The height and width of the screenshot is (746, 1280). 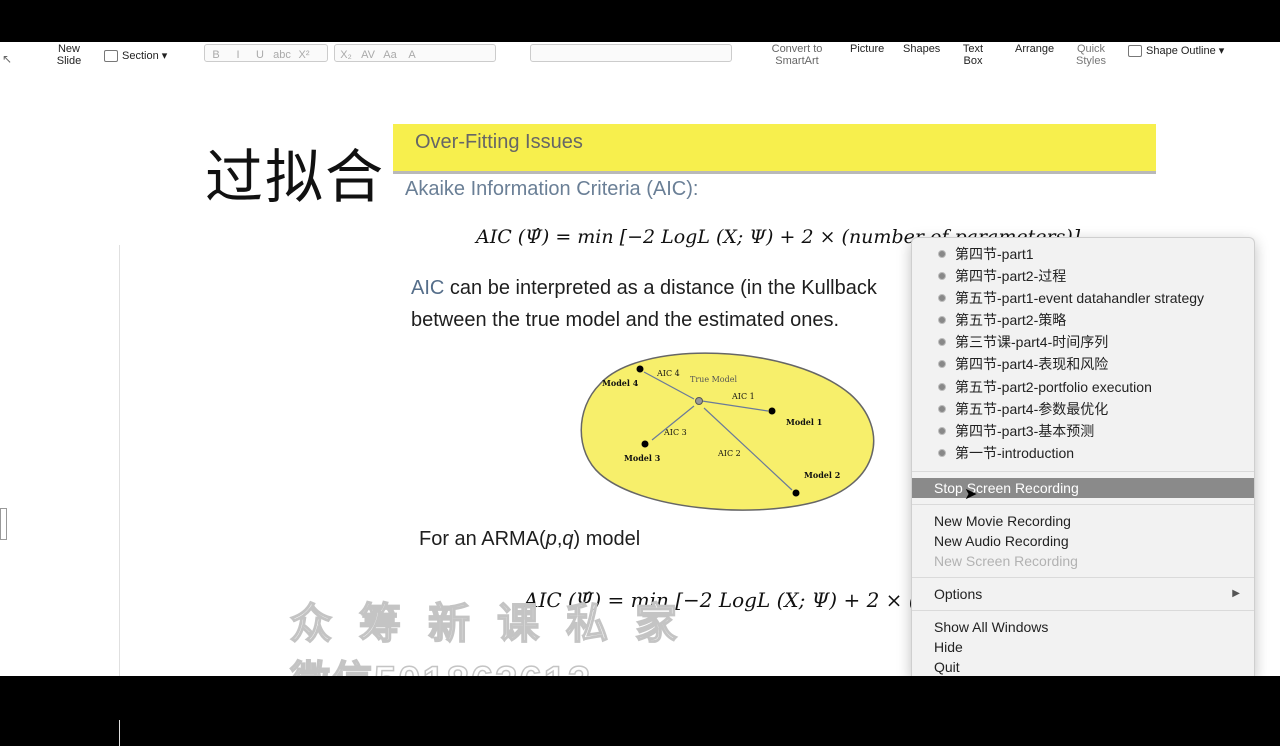 What do you see at coordinates (1001, 541) in the screenshot?
I see `new-audio-label: New Audio Recording` at bounding box center [1001, 541].